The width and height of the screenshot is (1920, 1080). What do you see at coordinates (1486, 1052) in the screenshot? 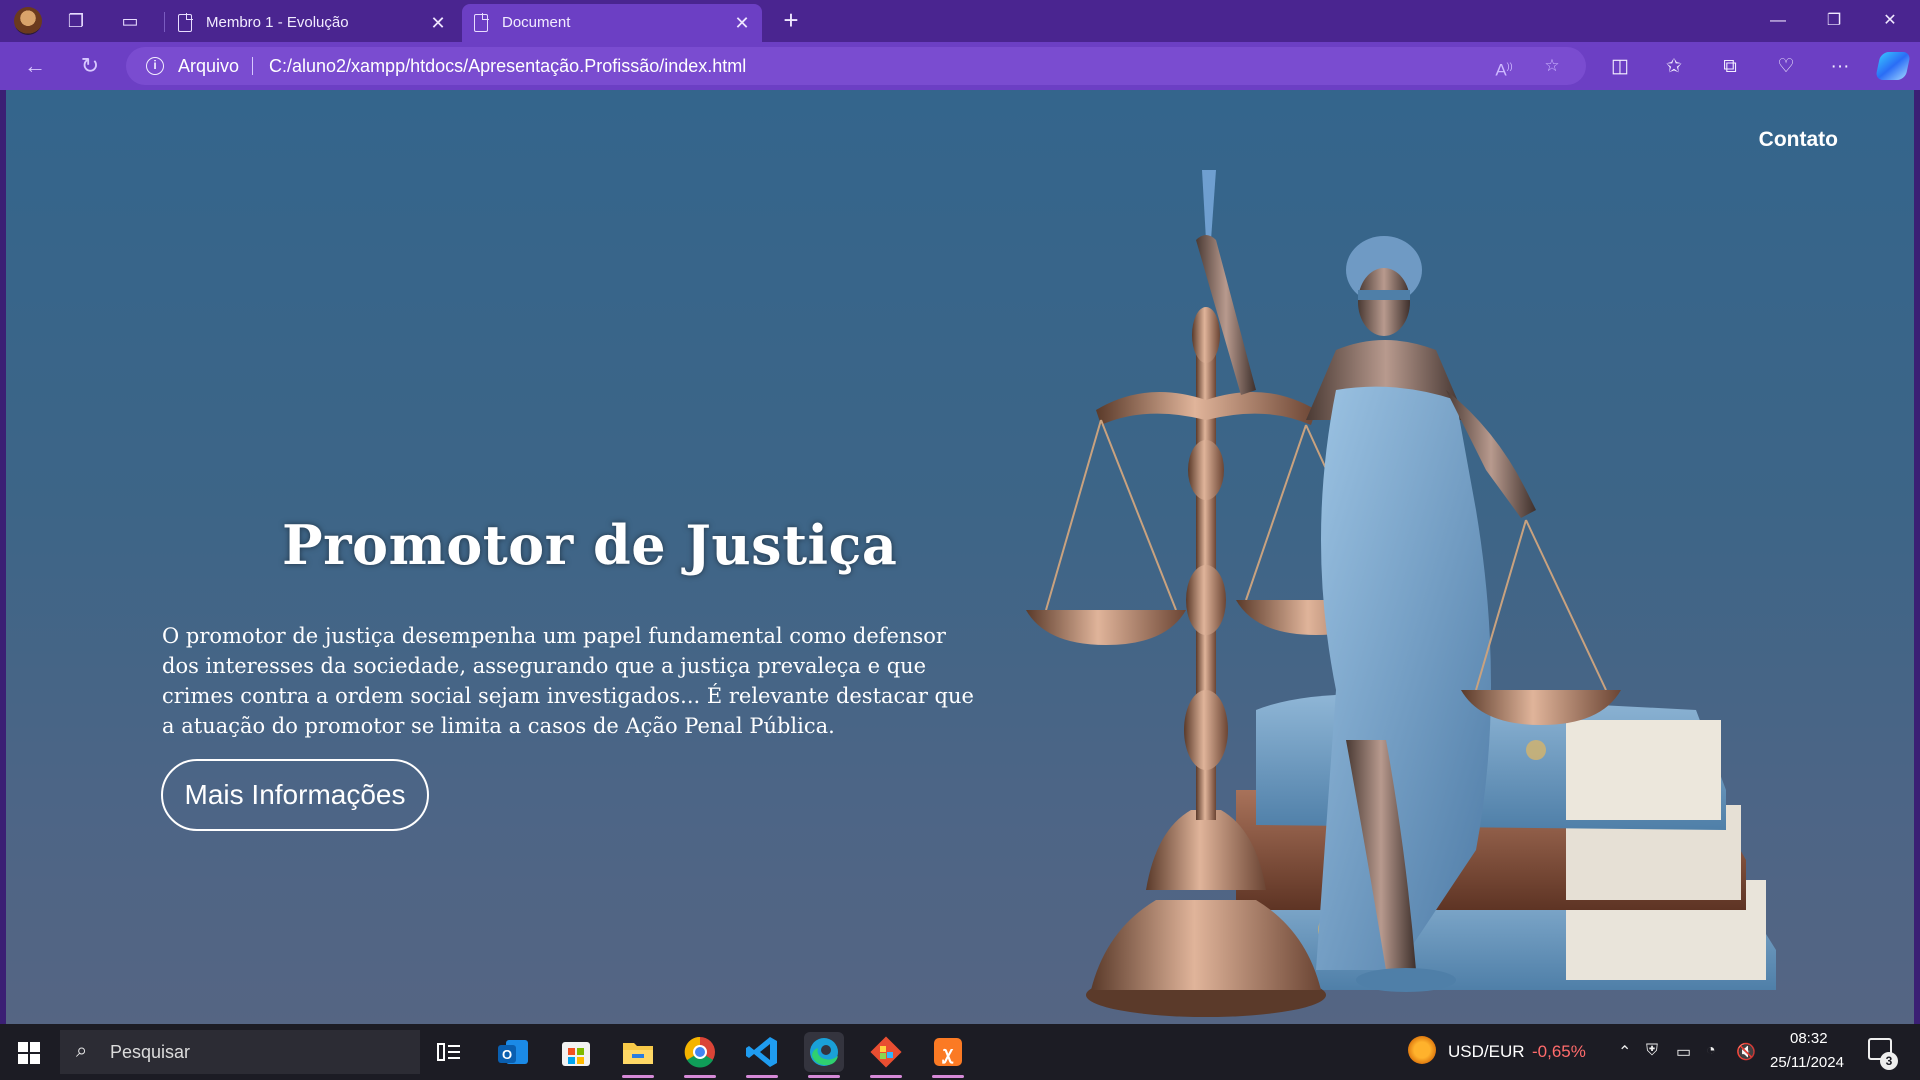
I see `ticker-symbol: USD/EUR` at bounding box center [1486, 1052].